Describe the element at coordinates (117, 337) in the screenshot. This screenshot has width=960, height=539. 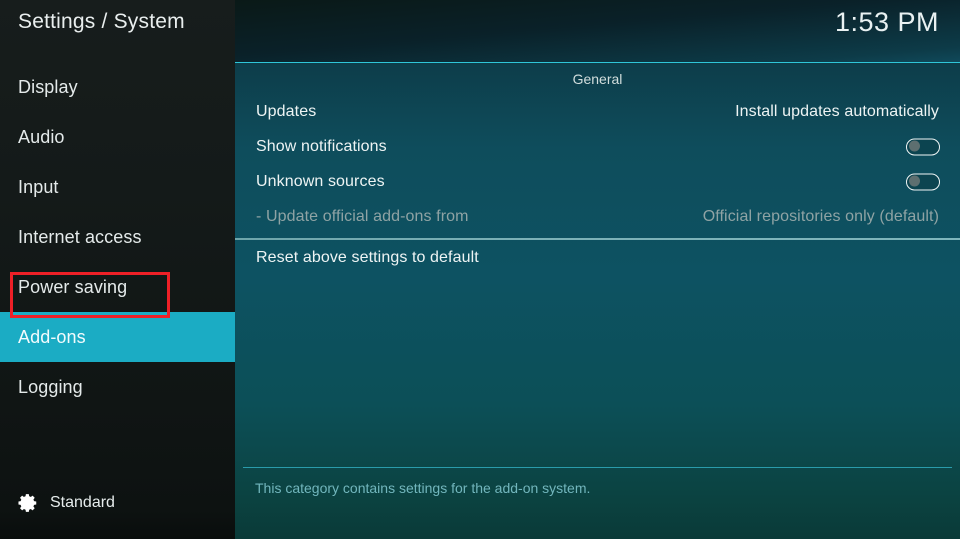
I see `sidebar-item-add-ons: Add-ons` at that location.